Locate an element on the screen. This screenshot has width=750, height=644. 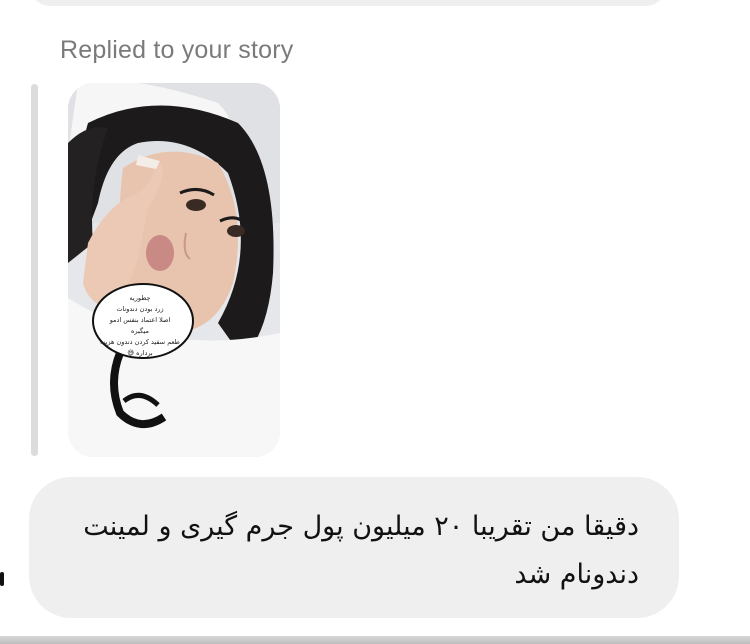
sticker-line: زرد بودن دندونات is located at coordinates (140, 309).